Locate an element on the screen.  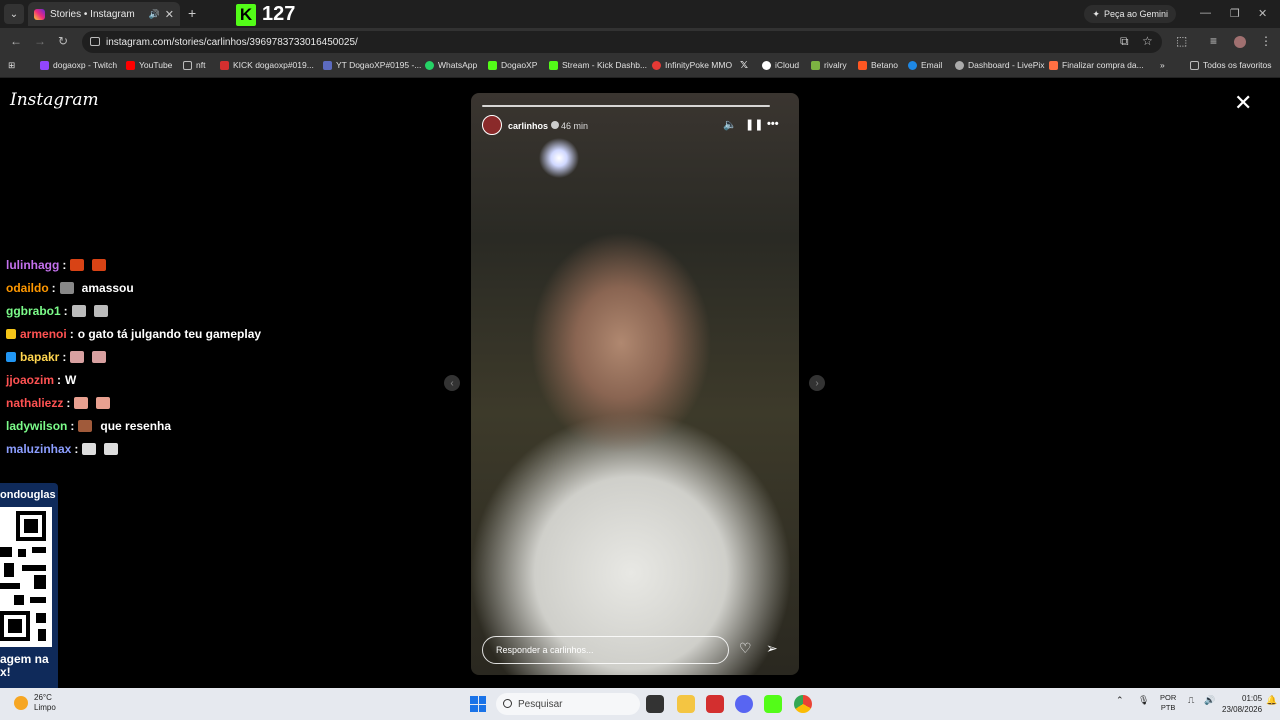
profile-avatar-icon is located at coordinates (1240, 42).